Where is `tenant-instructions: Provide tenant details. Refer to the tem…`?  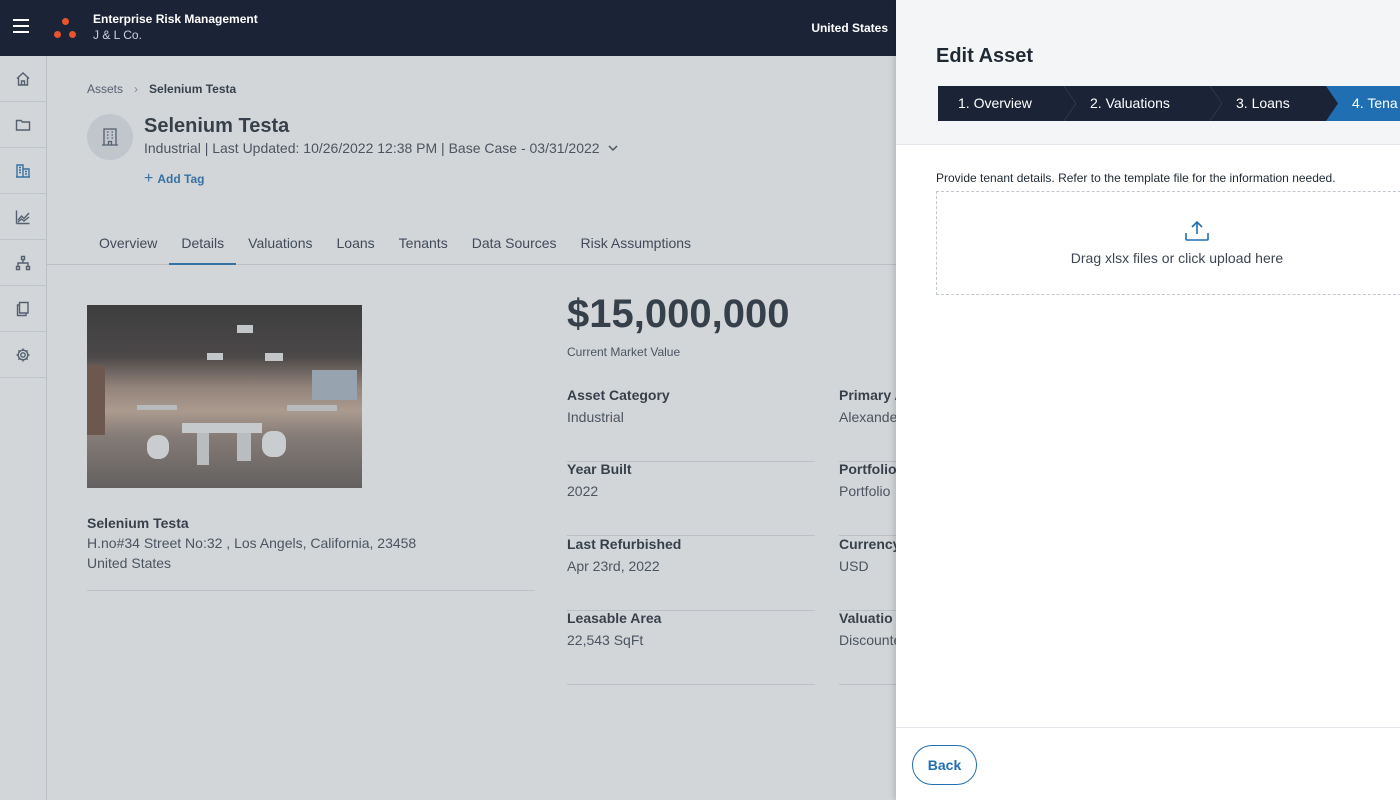 tenant-instructions: Provide tenant details. Refer to the tem… is located at coordinates (1136, 178).